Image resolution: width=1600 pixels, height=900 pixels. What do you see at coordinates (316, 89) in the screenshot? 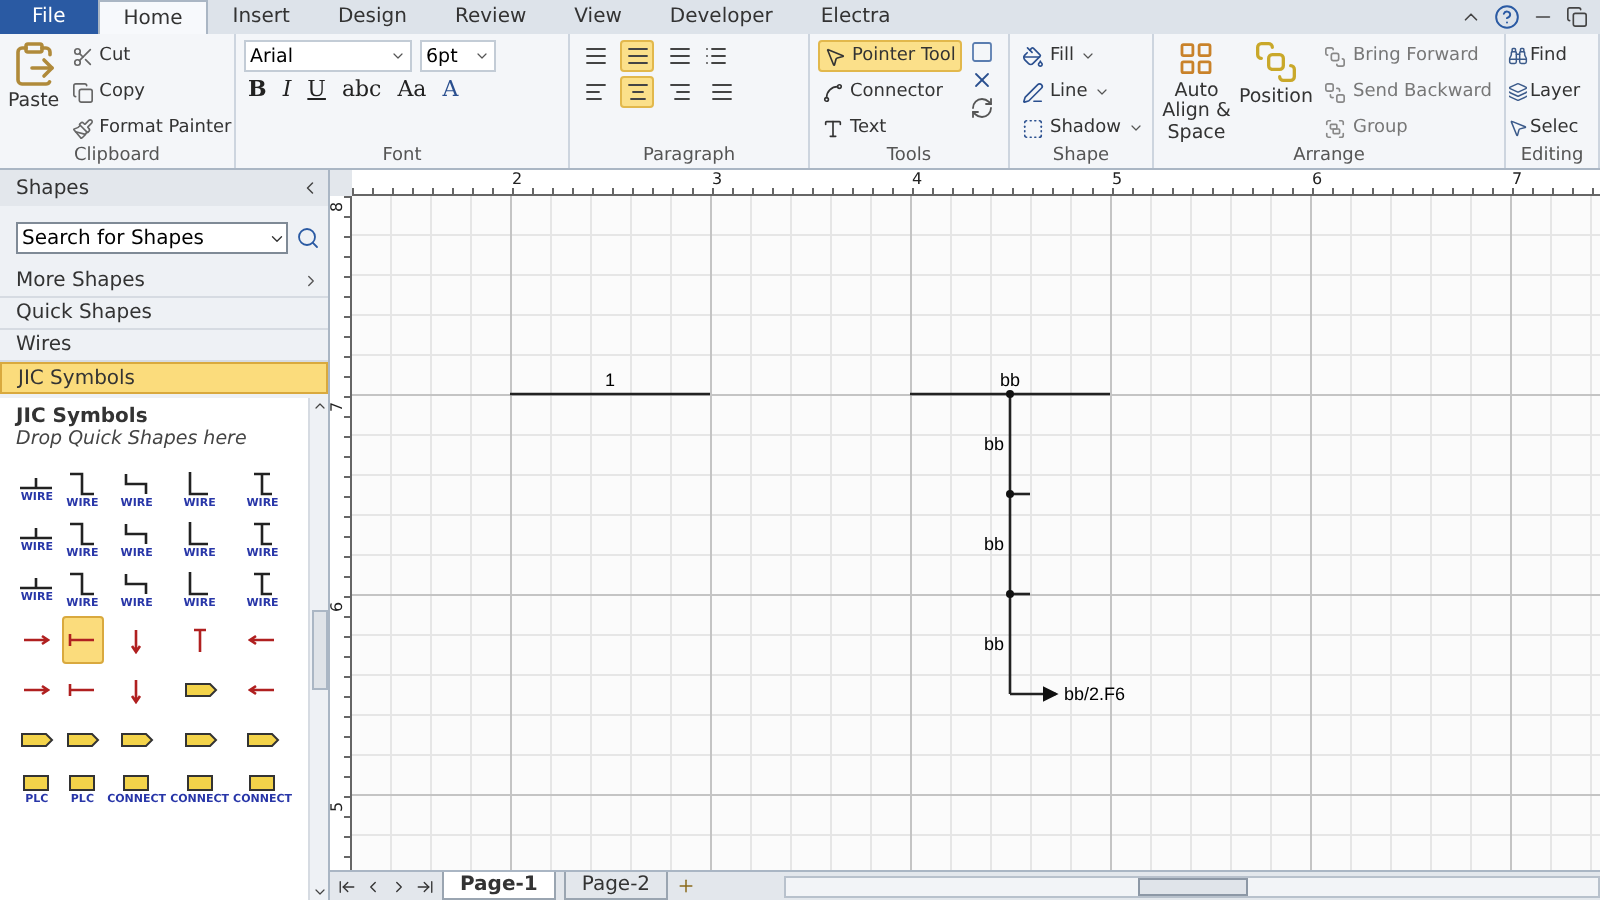
I see `font-format-button: U` at bounding box center [316, 89].